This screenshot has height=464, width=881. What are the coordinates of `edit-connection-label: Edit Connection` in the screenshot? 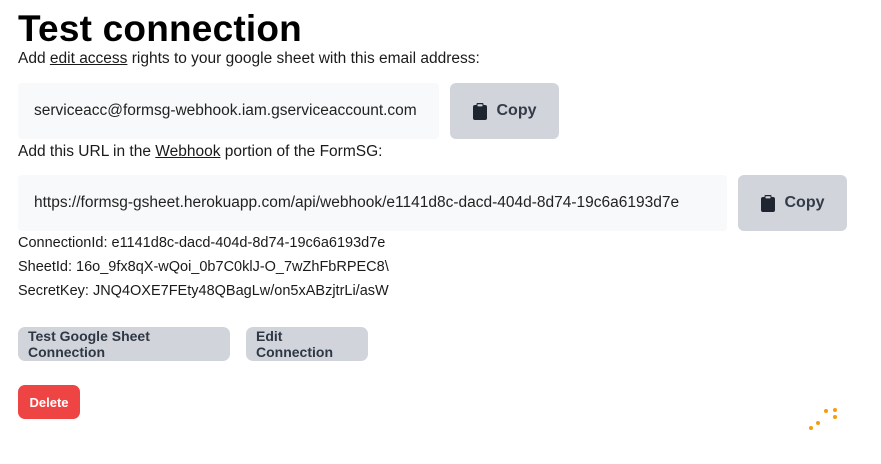 It's located at (294, 344).